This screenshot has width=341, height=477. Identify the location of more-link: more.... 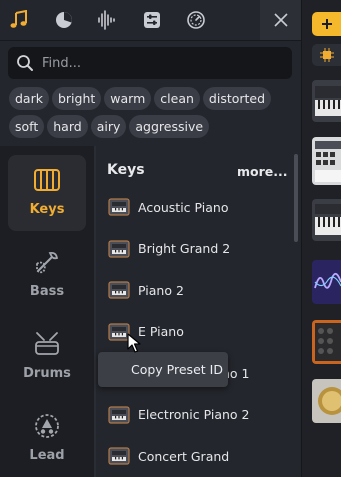
(262, 171).